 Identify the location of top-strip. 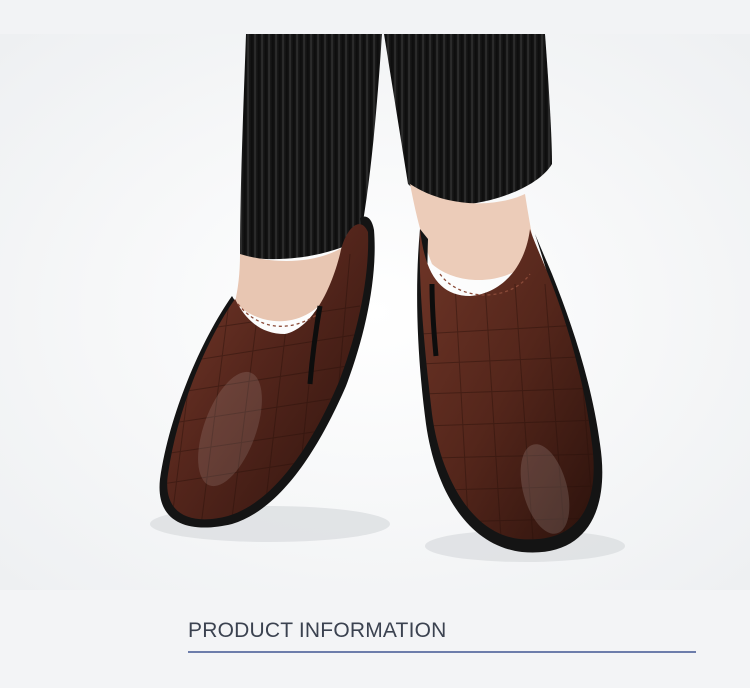
(375, 17).